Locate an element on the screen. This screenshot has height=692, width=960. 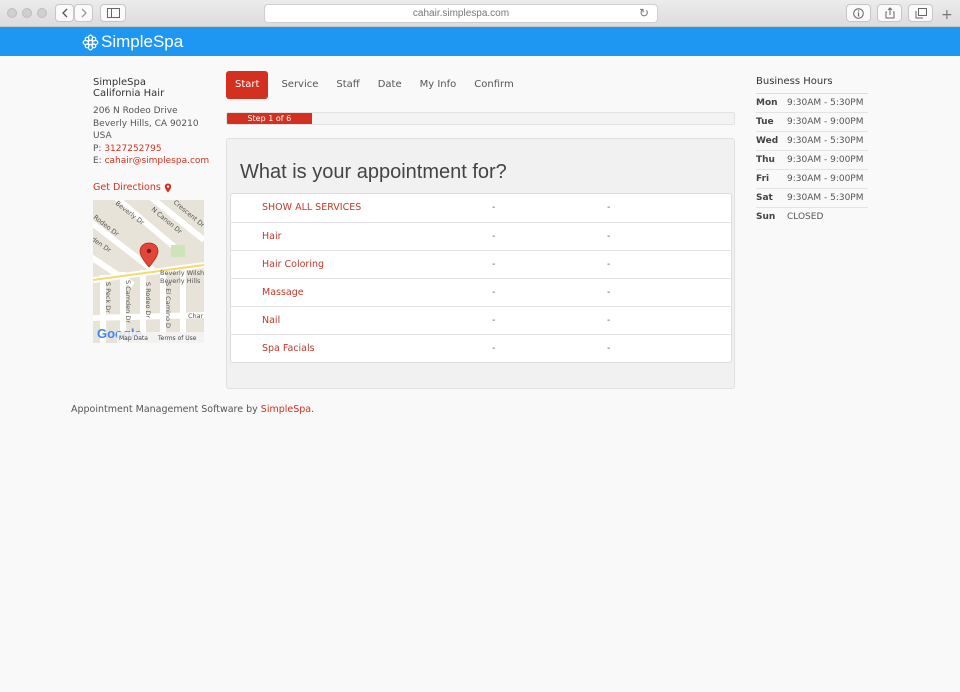
site-header: SimpleSpa is located at coordinates (480, 41).